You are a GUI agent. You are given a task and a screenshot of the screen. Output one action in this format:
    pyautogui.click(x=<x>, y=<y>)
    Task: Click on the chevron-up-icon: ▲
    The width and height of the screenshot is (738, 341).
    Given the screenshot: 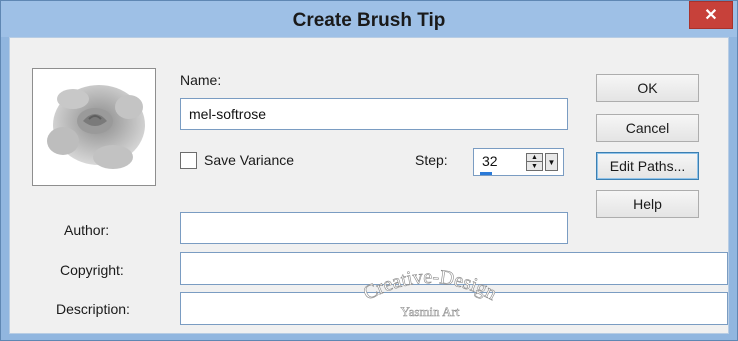 What is the action you would take?
    pyautogui.click(x=534, y=158)
    